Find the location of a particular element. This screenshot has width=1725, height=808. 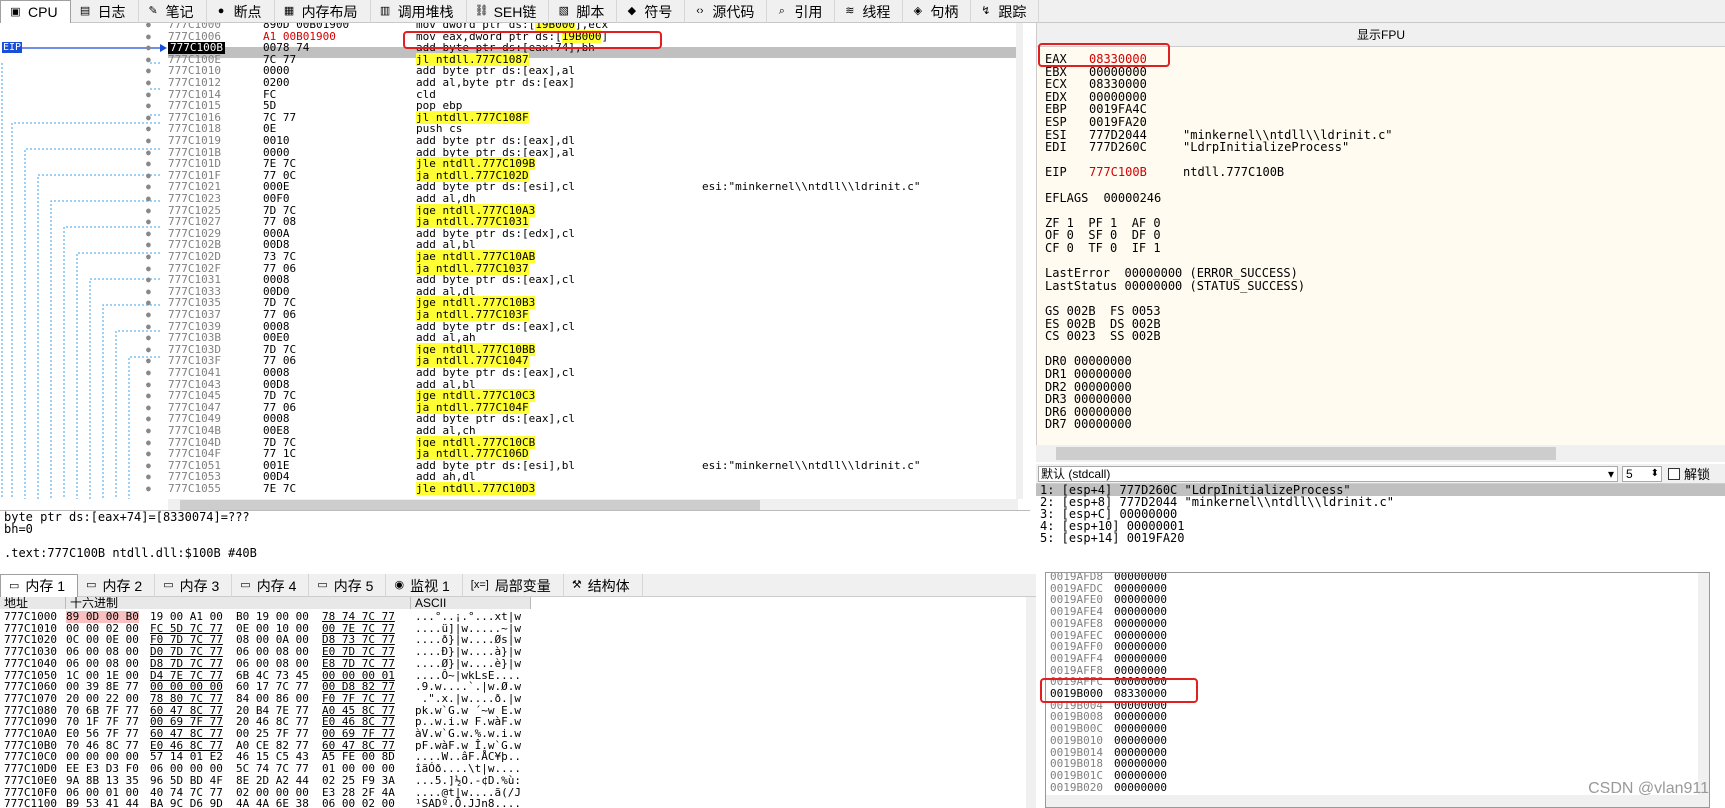

disasm-vscroll is located at coordinates (1019, 261).